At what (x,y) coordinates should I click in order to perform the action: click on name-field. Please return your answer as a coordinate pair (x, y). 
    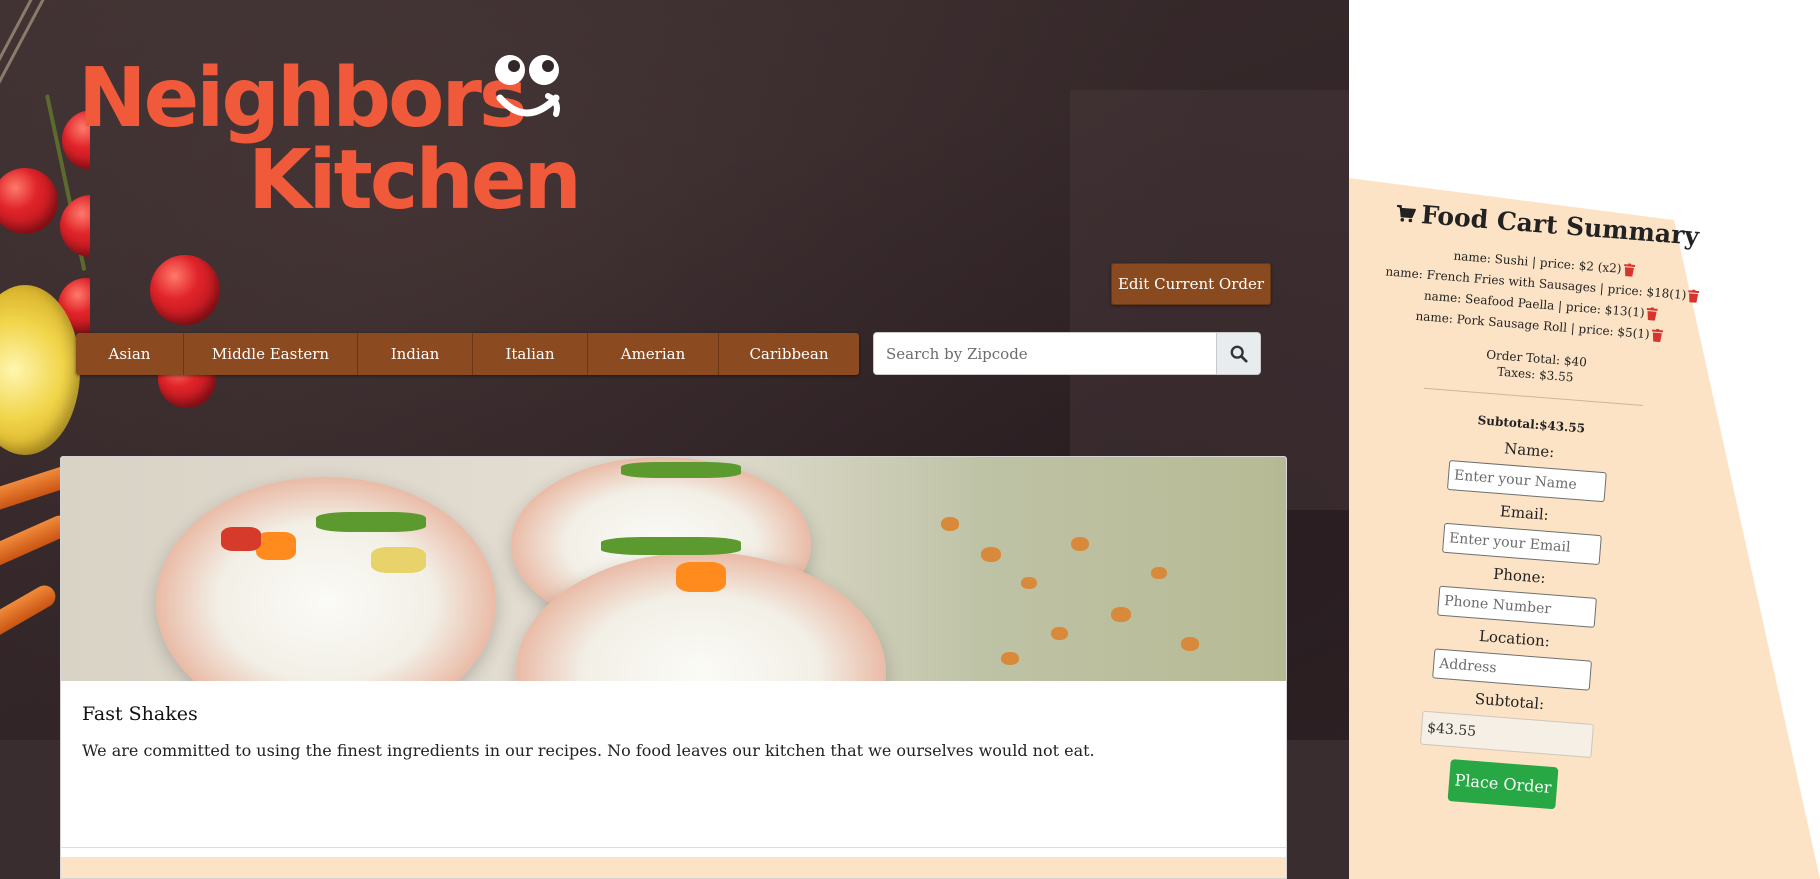
    Looking at the image, I should click on (1526, 481).